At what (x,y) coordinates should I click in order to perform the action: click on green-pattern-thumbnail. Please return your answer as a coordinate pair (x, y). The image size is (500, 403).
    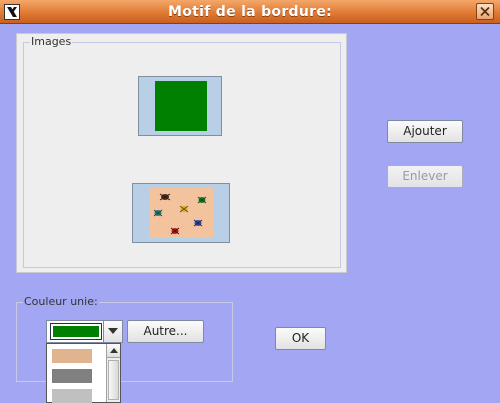
    Looking at the image, I should click on (180, 106).